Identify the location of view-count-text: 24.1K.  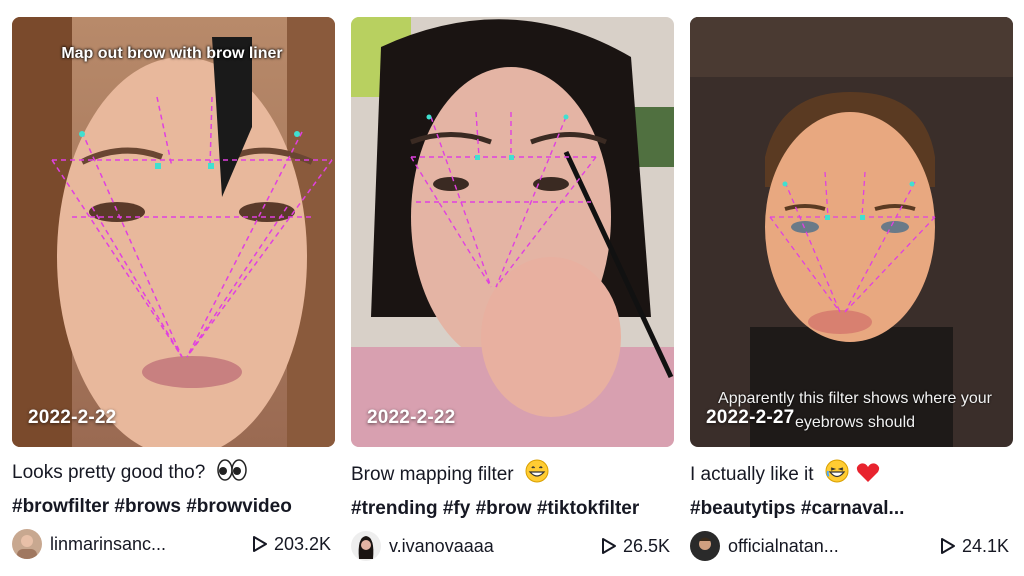
(985, 545).